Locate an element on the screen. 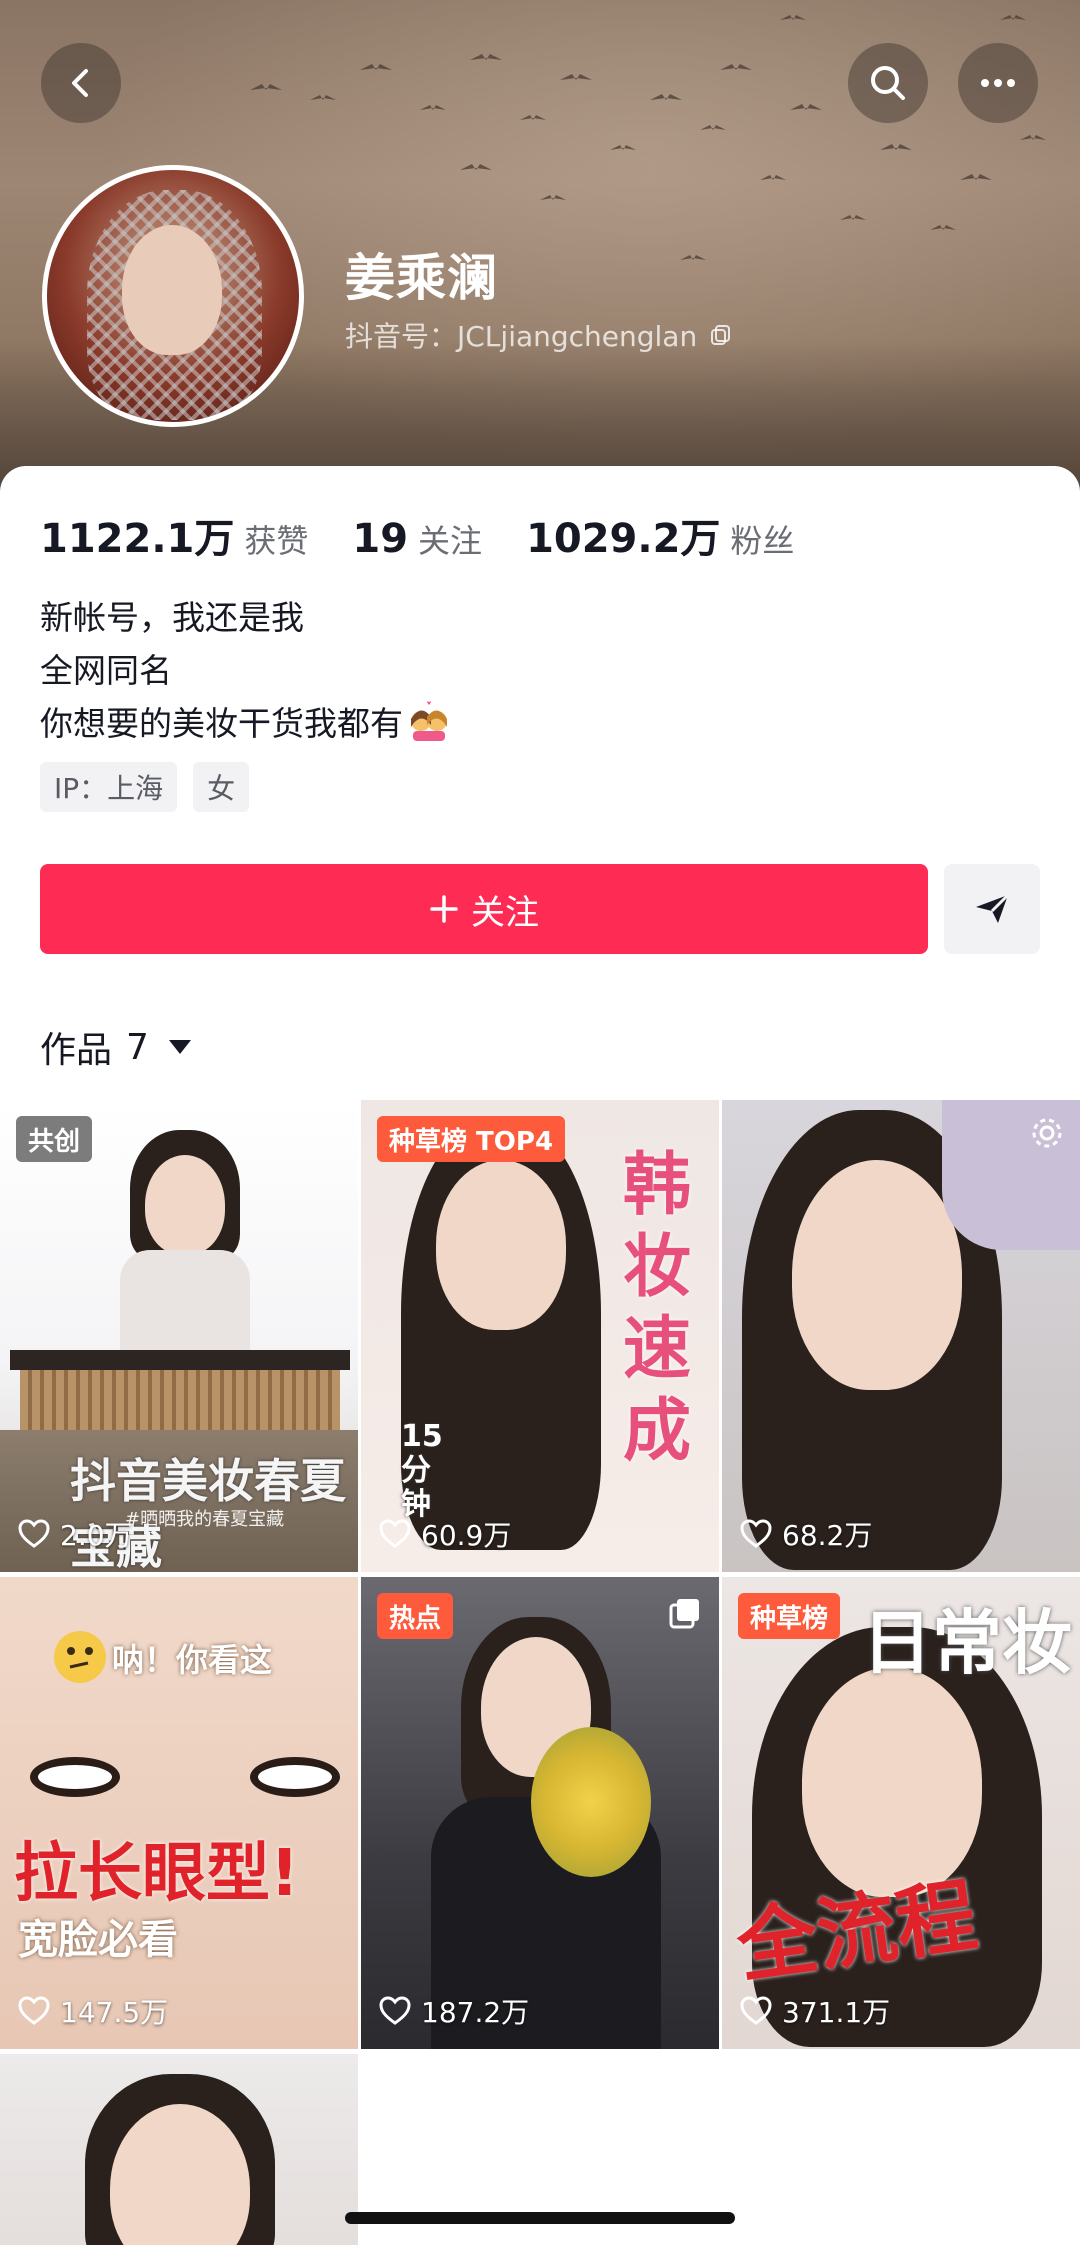  bio-line: 新帐号，我还是我 is located at coordinates (172, 617).